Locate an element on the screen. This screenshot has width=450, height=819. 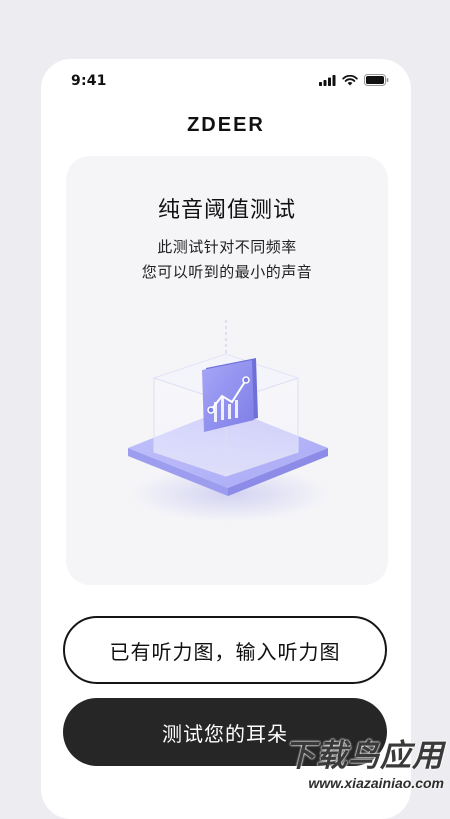
watermark-cn: 下载鸟应用 is located at coordinates (364, 756).